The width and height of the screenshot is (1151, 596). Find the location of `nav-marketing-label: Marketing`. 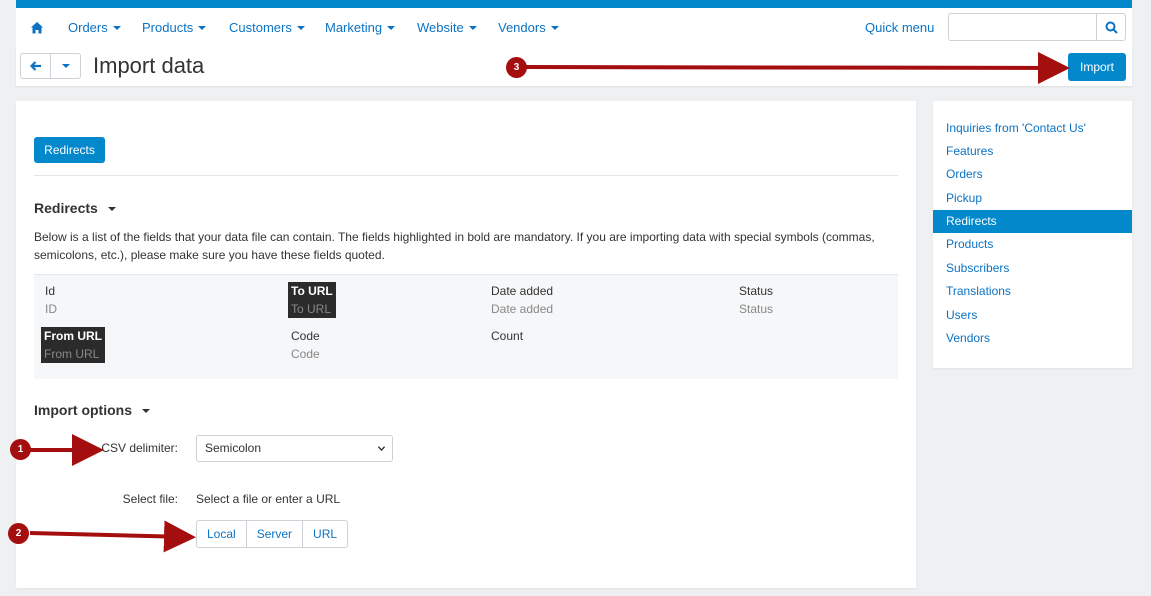

nav-marketing-label: Marketing is located at coordinates (354, 27).